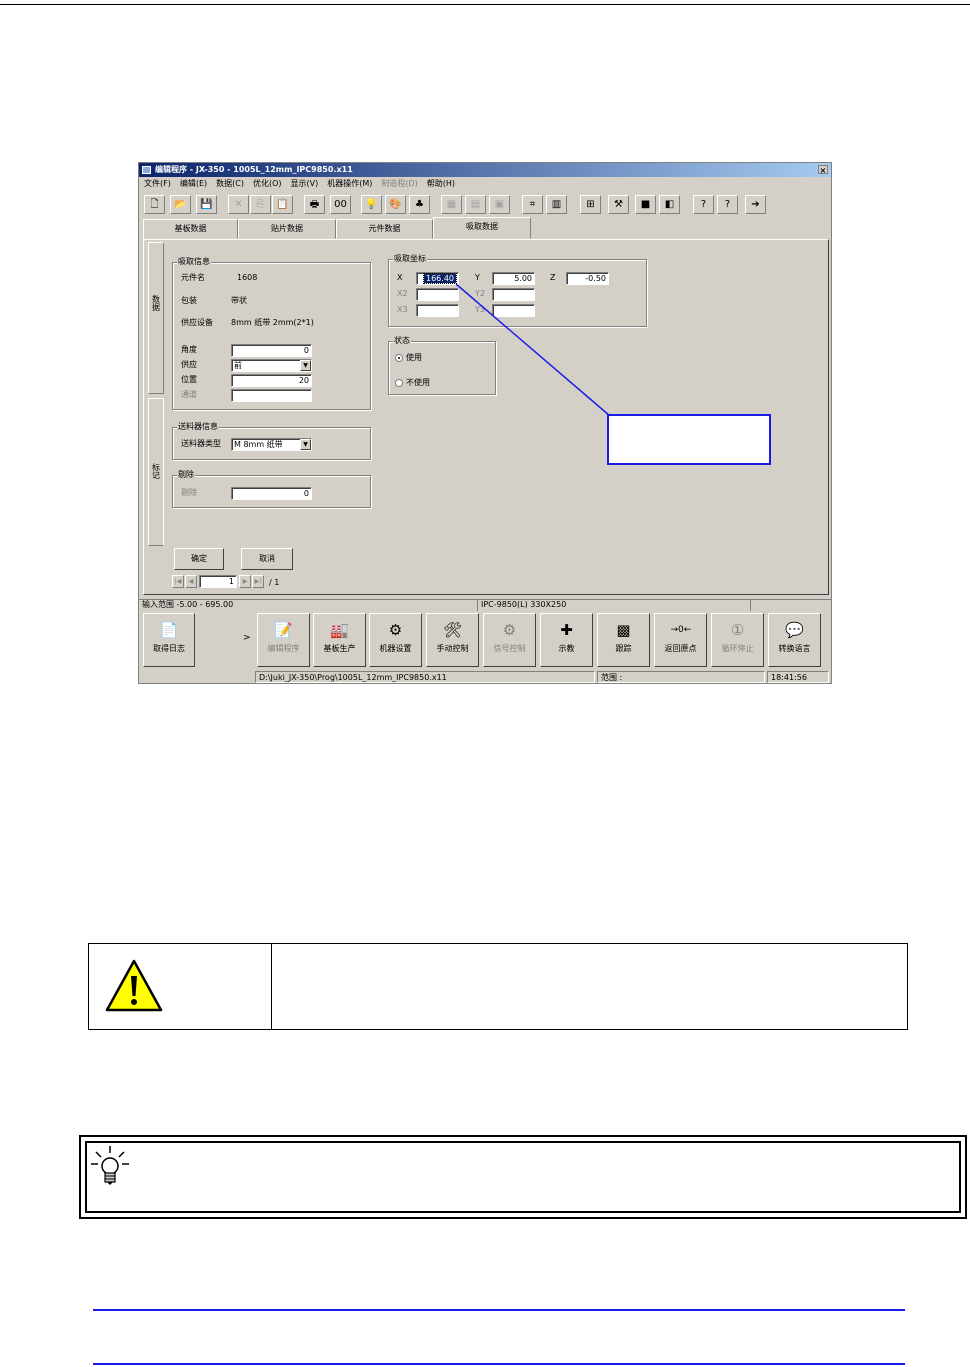  I want to click on side-tab-mark: 标记, so click(156, 472).